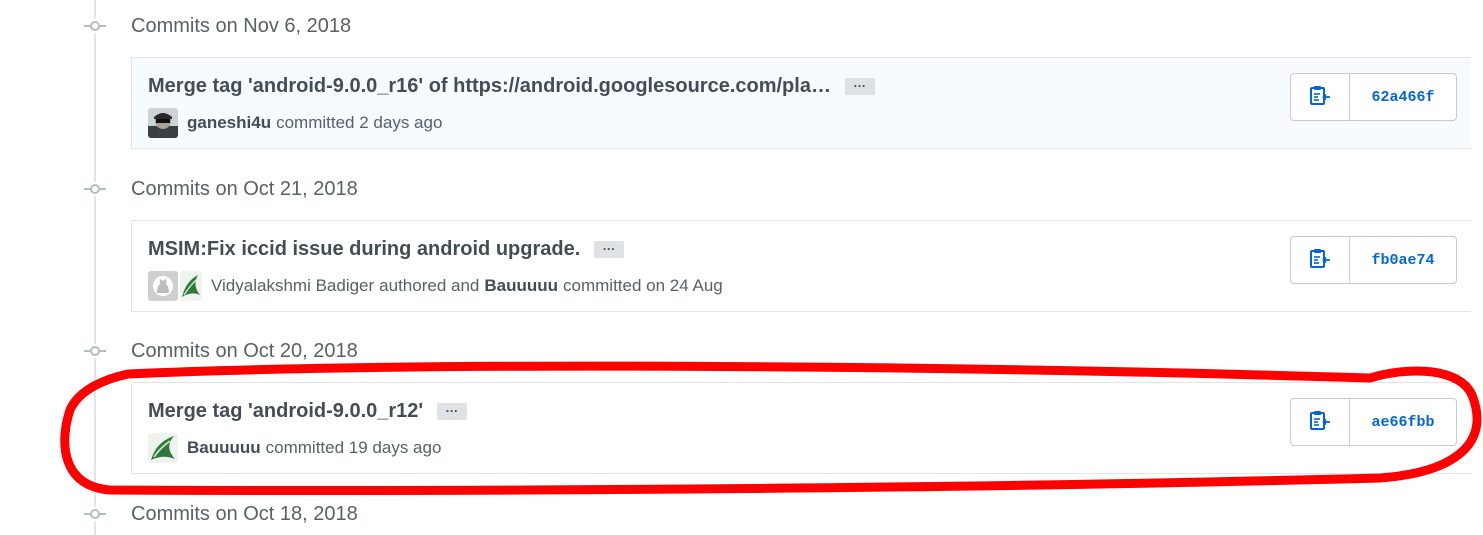  I want to click on commit-meta: Bauuuuu committed 19 days ago, so click(294, 448).